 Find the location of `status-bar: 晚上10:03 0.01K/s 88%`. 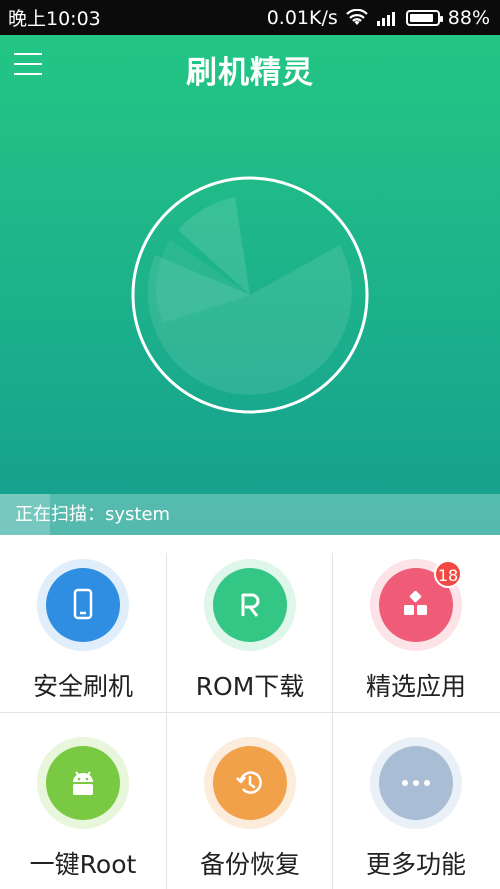

status-bar: 晚上10:03 0.01K/s 88% is located at coordinates (250, 17).